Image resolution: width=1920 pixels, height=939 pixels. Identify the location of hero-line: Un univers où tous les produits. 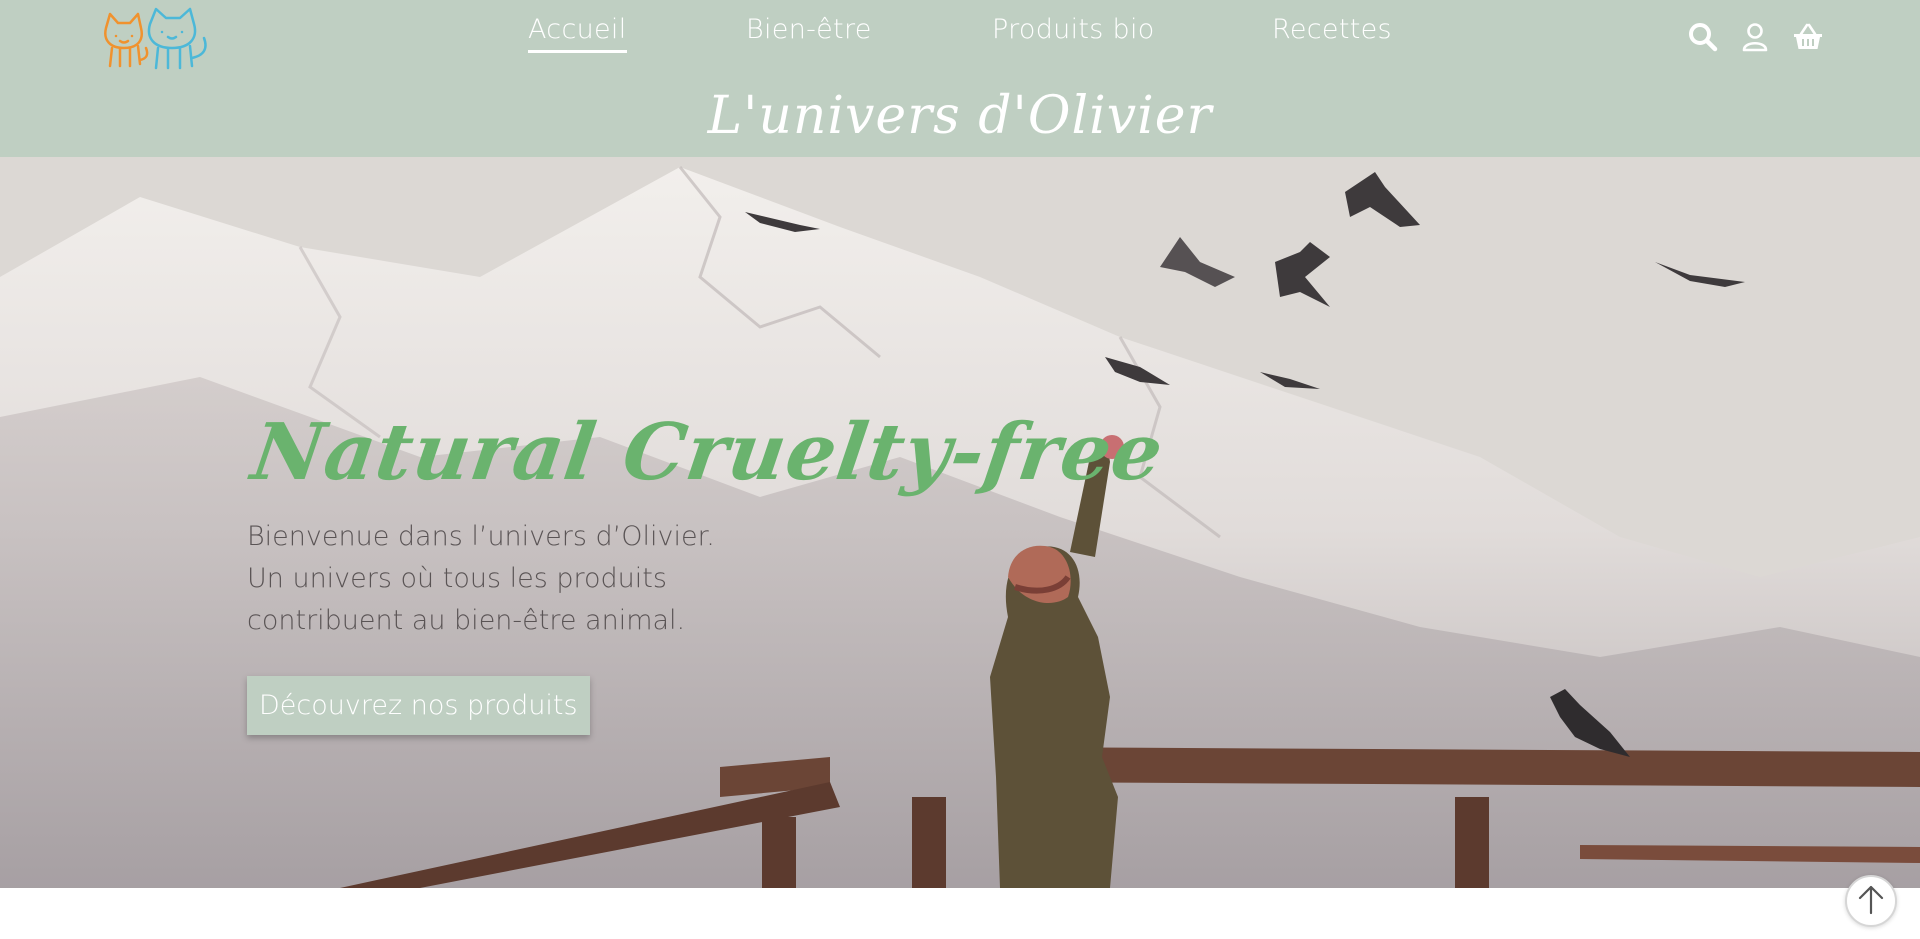
(457, 578).